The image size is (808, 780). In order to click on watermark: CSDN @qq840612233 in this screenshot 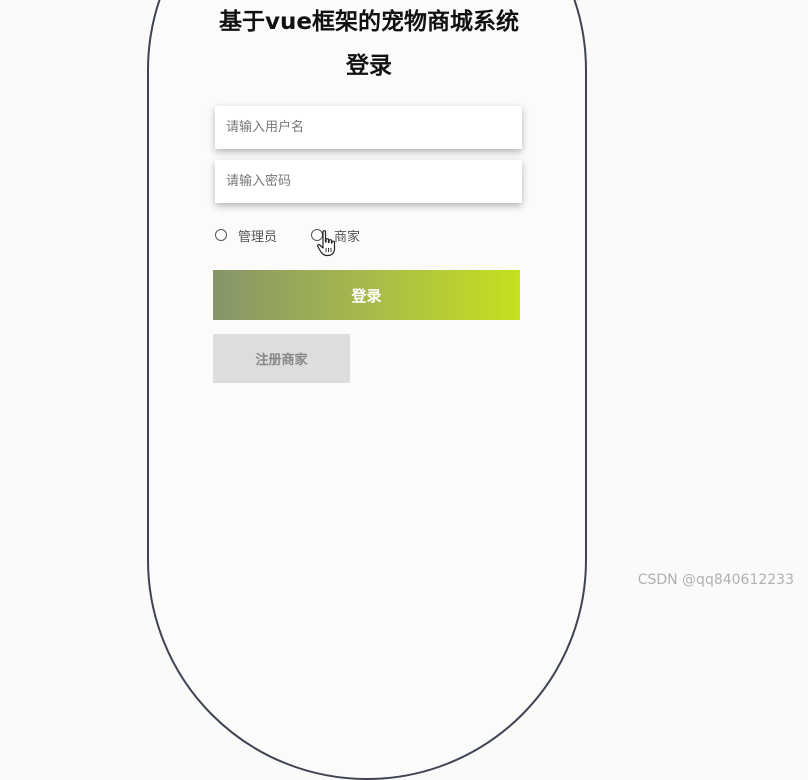, I will do `click(715, 580)`.